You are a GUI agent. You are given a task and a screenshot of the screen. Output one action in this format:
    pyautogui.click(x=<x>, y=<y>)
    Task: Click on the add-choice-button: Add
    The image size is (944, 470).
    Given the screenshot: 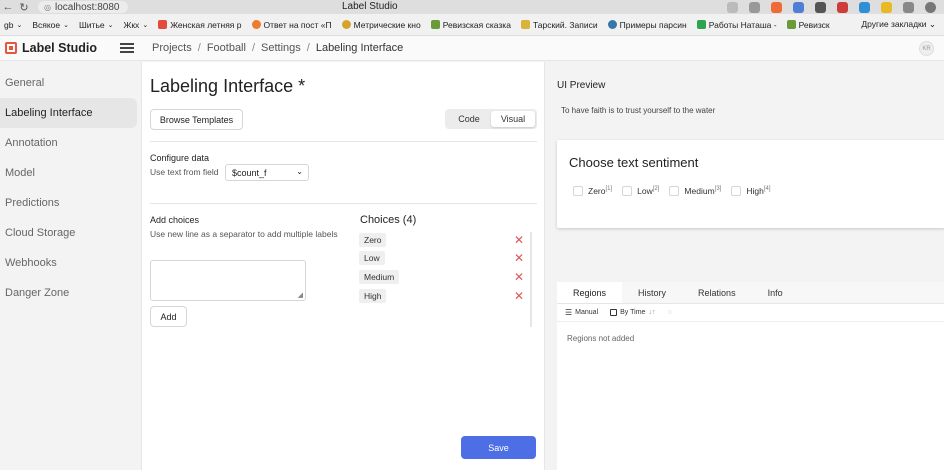 What is the action you would take?
    pyautogui.click(x=168, y=316)
    